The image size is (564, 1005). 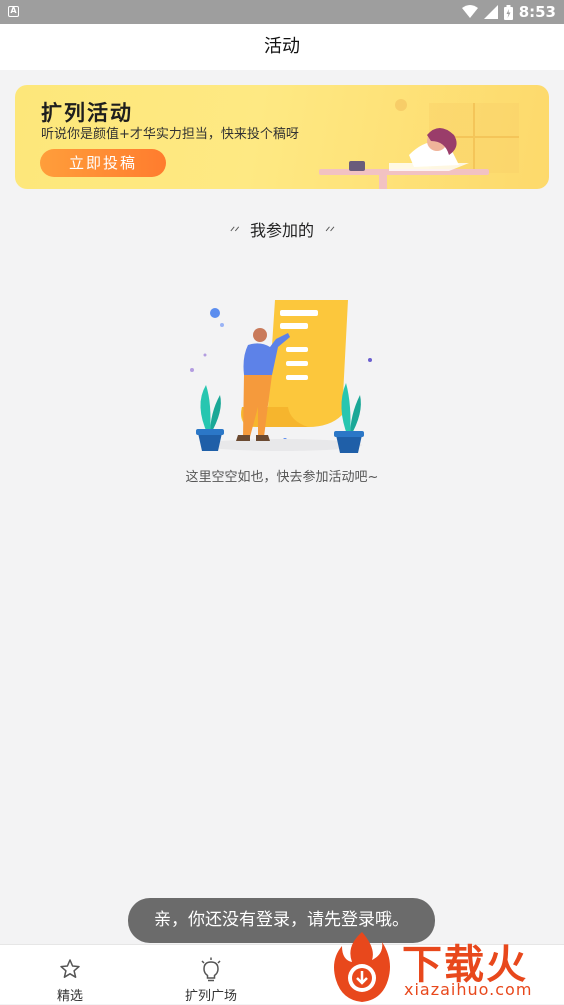 What do you see at coordinates (362, 967) in the screenshot?
I see `flame-logo-icon` at bounding box center [362, 967].